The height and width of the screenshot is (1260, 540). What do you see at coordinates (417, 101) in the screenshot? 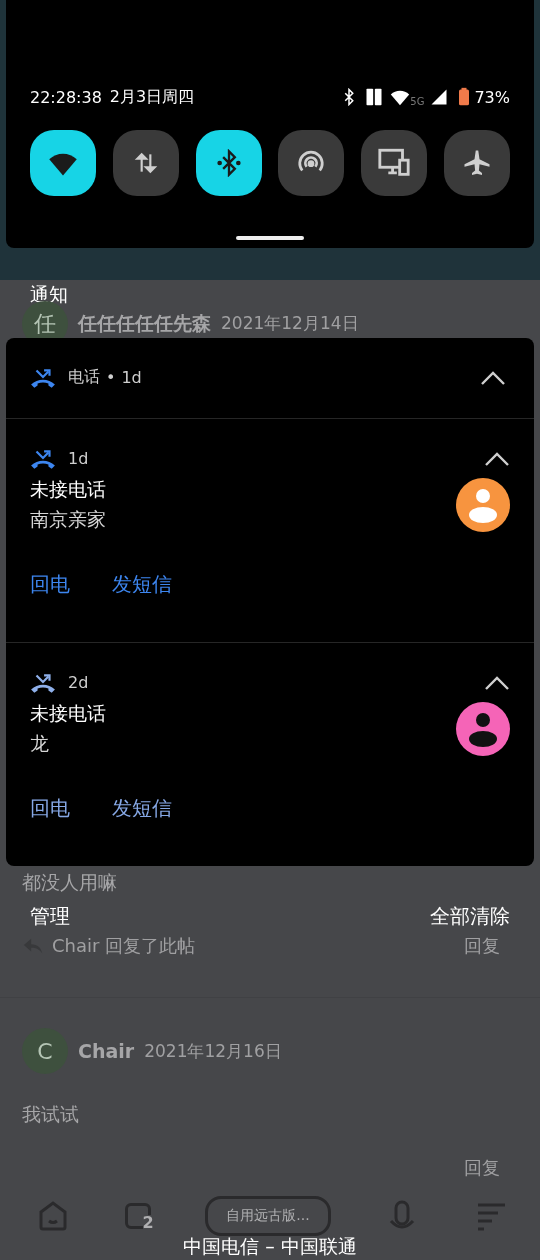
I see `network-type: 5G` at bounding box center [417, 101].